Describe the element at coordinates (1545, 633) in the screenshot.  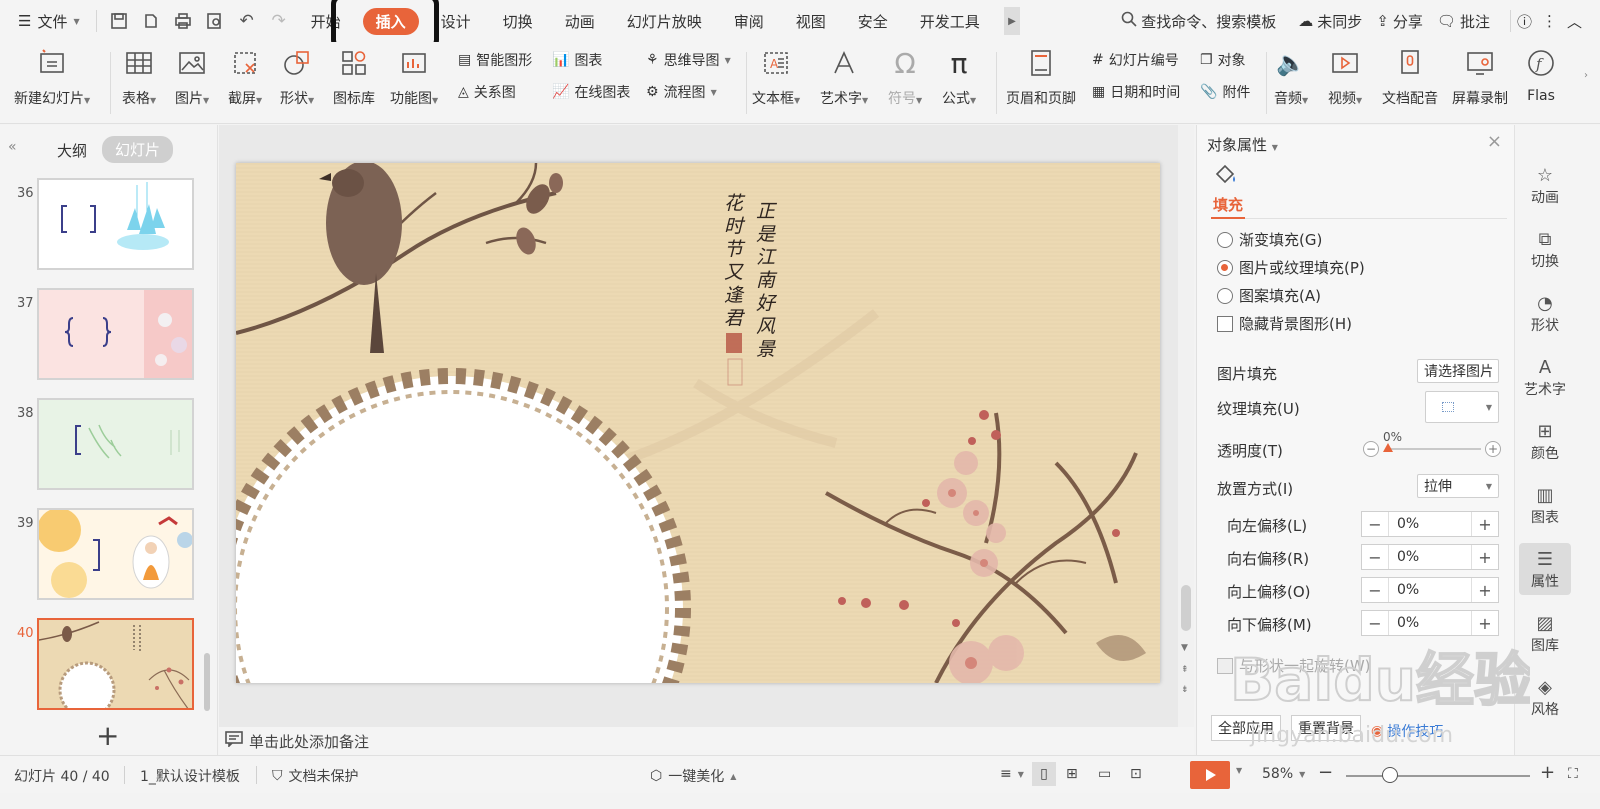
I see `sidebar-item-gallery: ▨ 图库` at that location.